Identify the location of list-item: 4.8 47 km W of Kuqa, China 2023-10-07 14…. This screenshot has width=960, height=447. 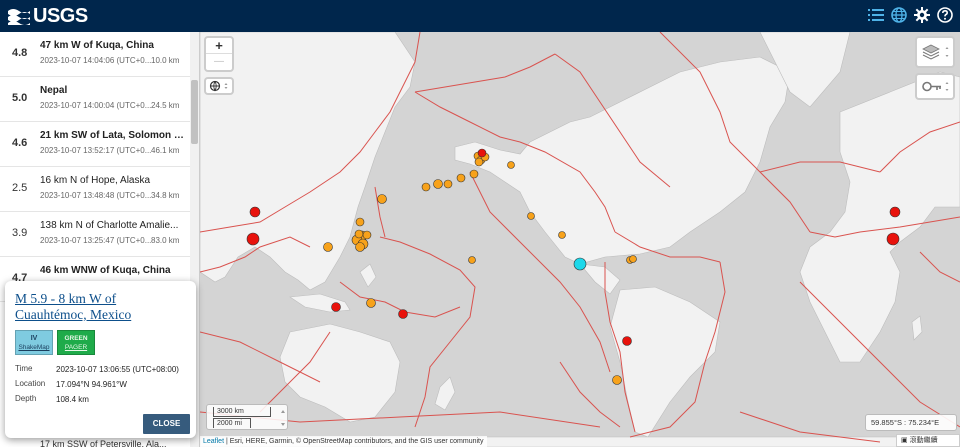
(95, 54).